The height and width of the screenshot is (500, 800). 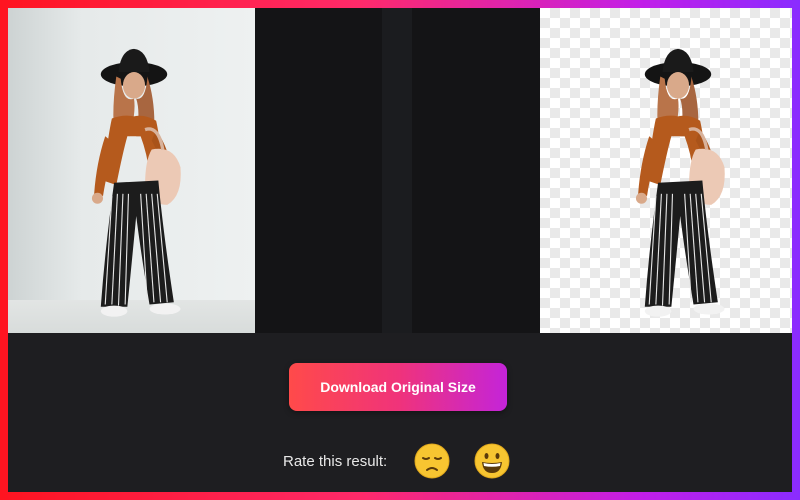 What do you see at coordinates (397, 170) in the screenshot?
I see `panel-divider` at bounding box center [397, 170].